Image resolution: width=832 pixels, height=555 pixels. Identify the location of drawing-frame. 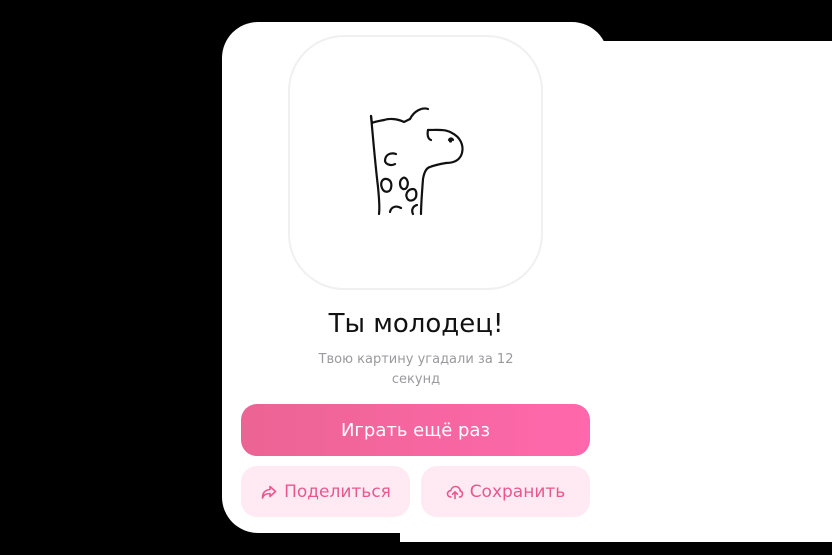
(415, 162).